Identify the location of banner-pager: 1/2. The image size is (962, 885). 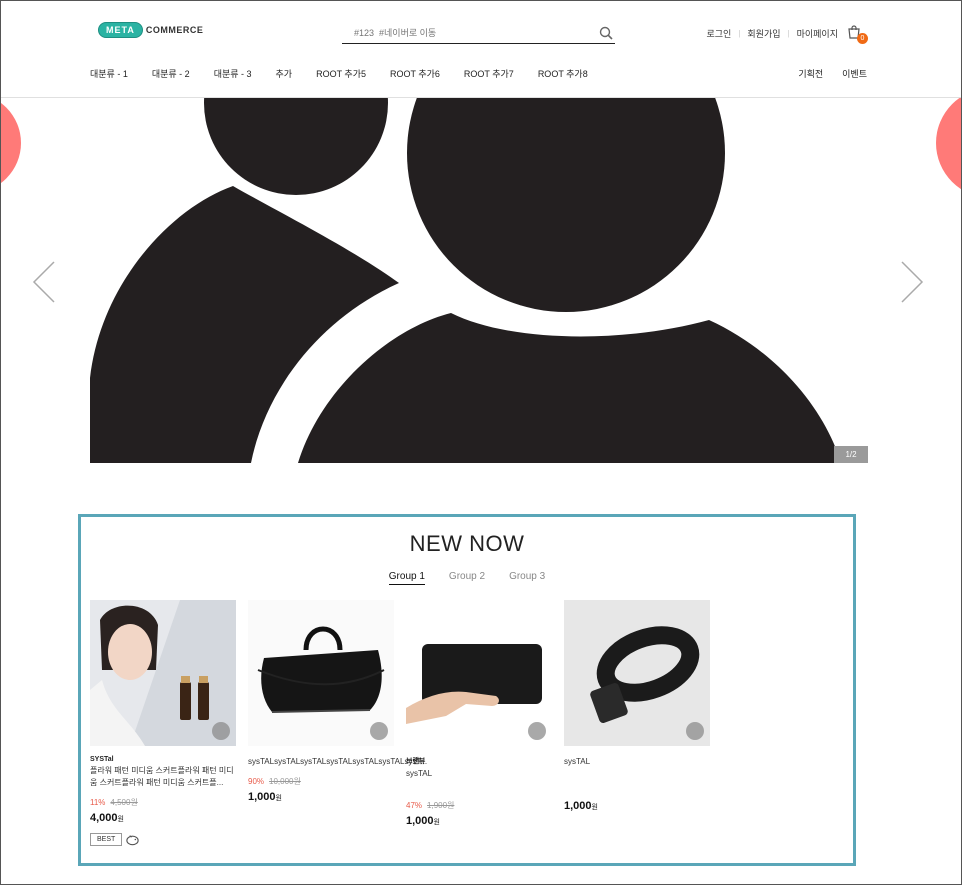
(851, 454).